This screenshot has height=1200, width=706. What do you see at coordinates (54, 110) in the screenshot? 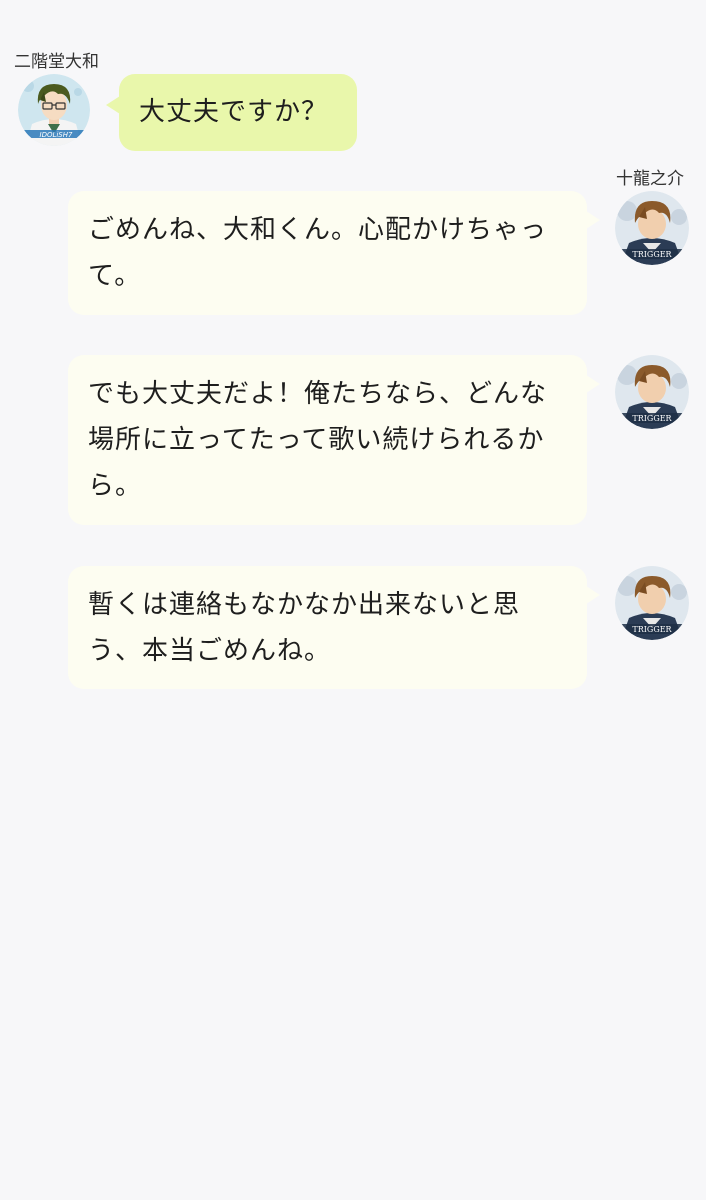
I see `yamato-avatar-icon: IDOLiSH7` at bounding box center [54, 110].